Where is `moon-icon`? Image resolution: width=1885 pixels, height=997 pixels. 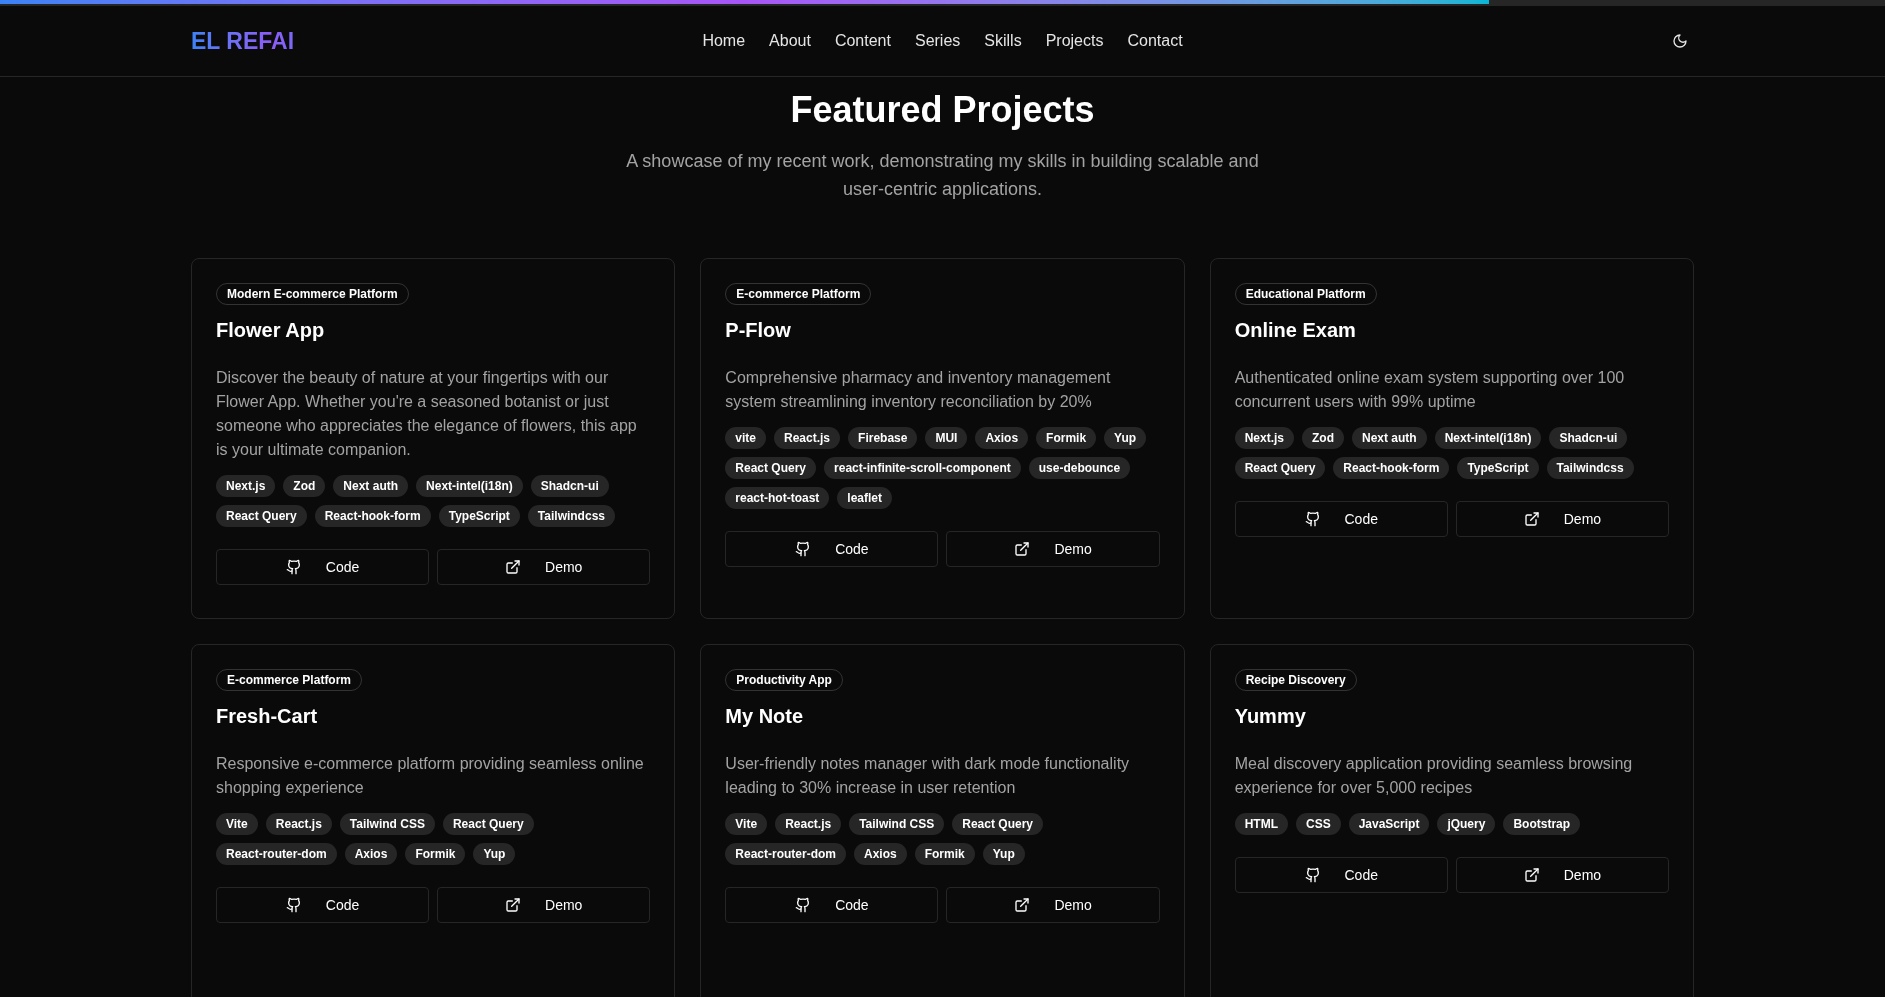
moon-icon is located at coordinates (1680, 41).